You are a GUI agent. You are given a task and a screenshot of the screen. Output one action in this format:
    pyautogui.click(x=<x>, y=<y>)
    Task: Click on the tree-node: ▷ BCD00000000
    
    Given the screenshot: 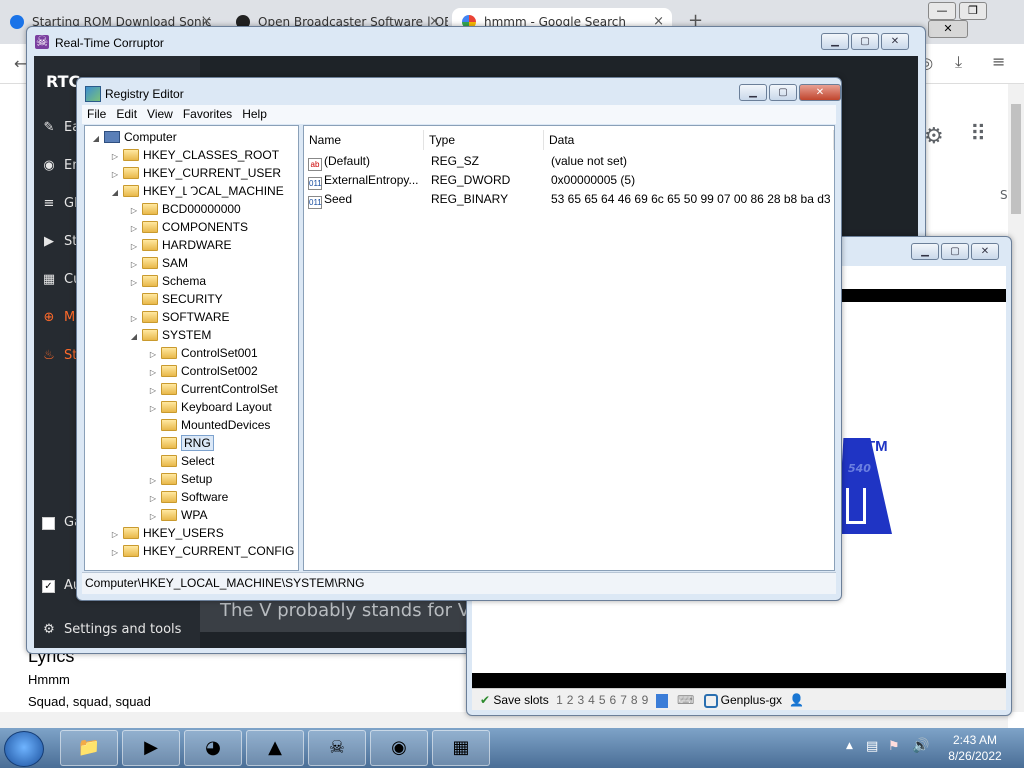 What is the action you would take?
    pyautogui.click(x=185, y=209)
    